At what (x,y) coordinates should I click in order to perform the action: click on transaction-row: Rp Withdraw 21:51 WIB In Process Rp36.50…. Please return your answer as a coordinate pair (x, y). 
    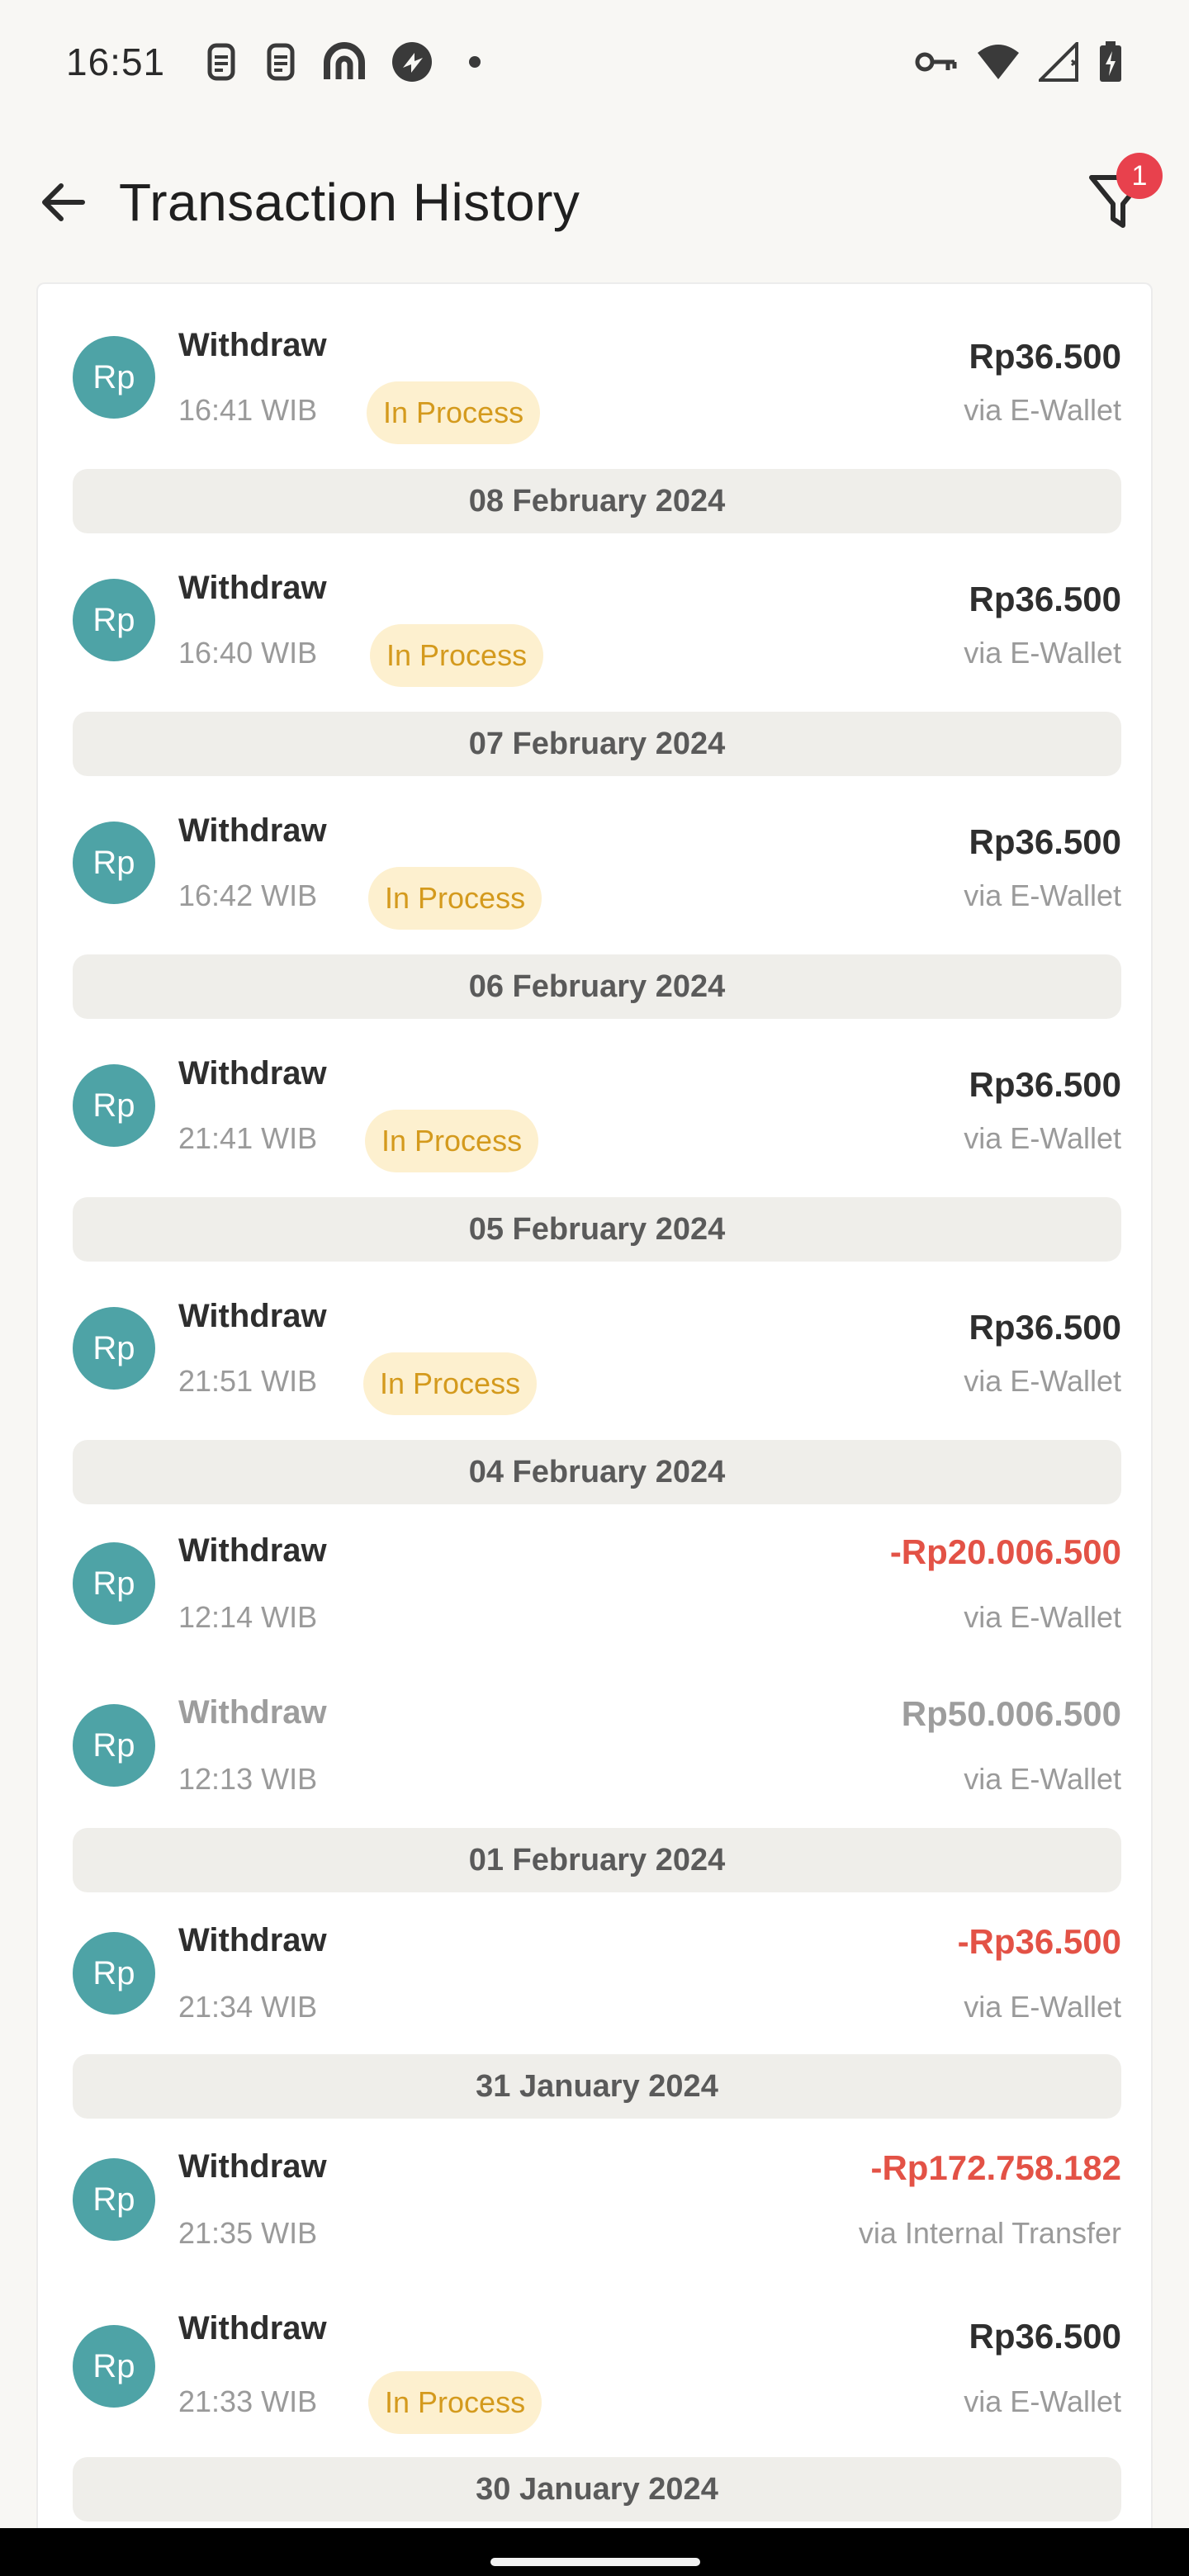
    Looking at the image, I should click on (597, 1348).